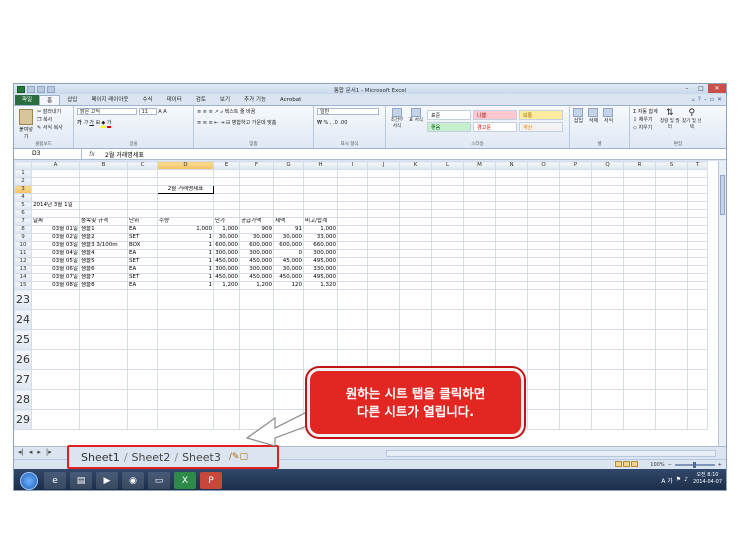  What do you see at coordinates (256, 285) in the screenshot?
I see `cell: 1,200` at bounding box center [256, 285].